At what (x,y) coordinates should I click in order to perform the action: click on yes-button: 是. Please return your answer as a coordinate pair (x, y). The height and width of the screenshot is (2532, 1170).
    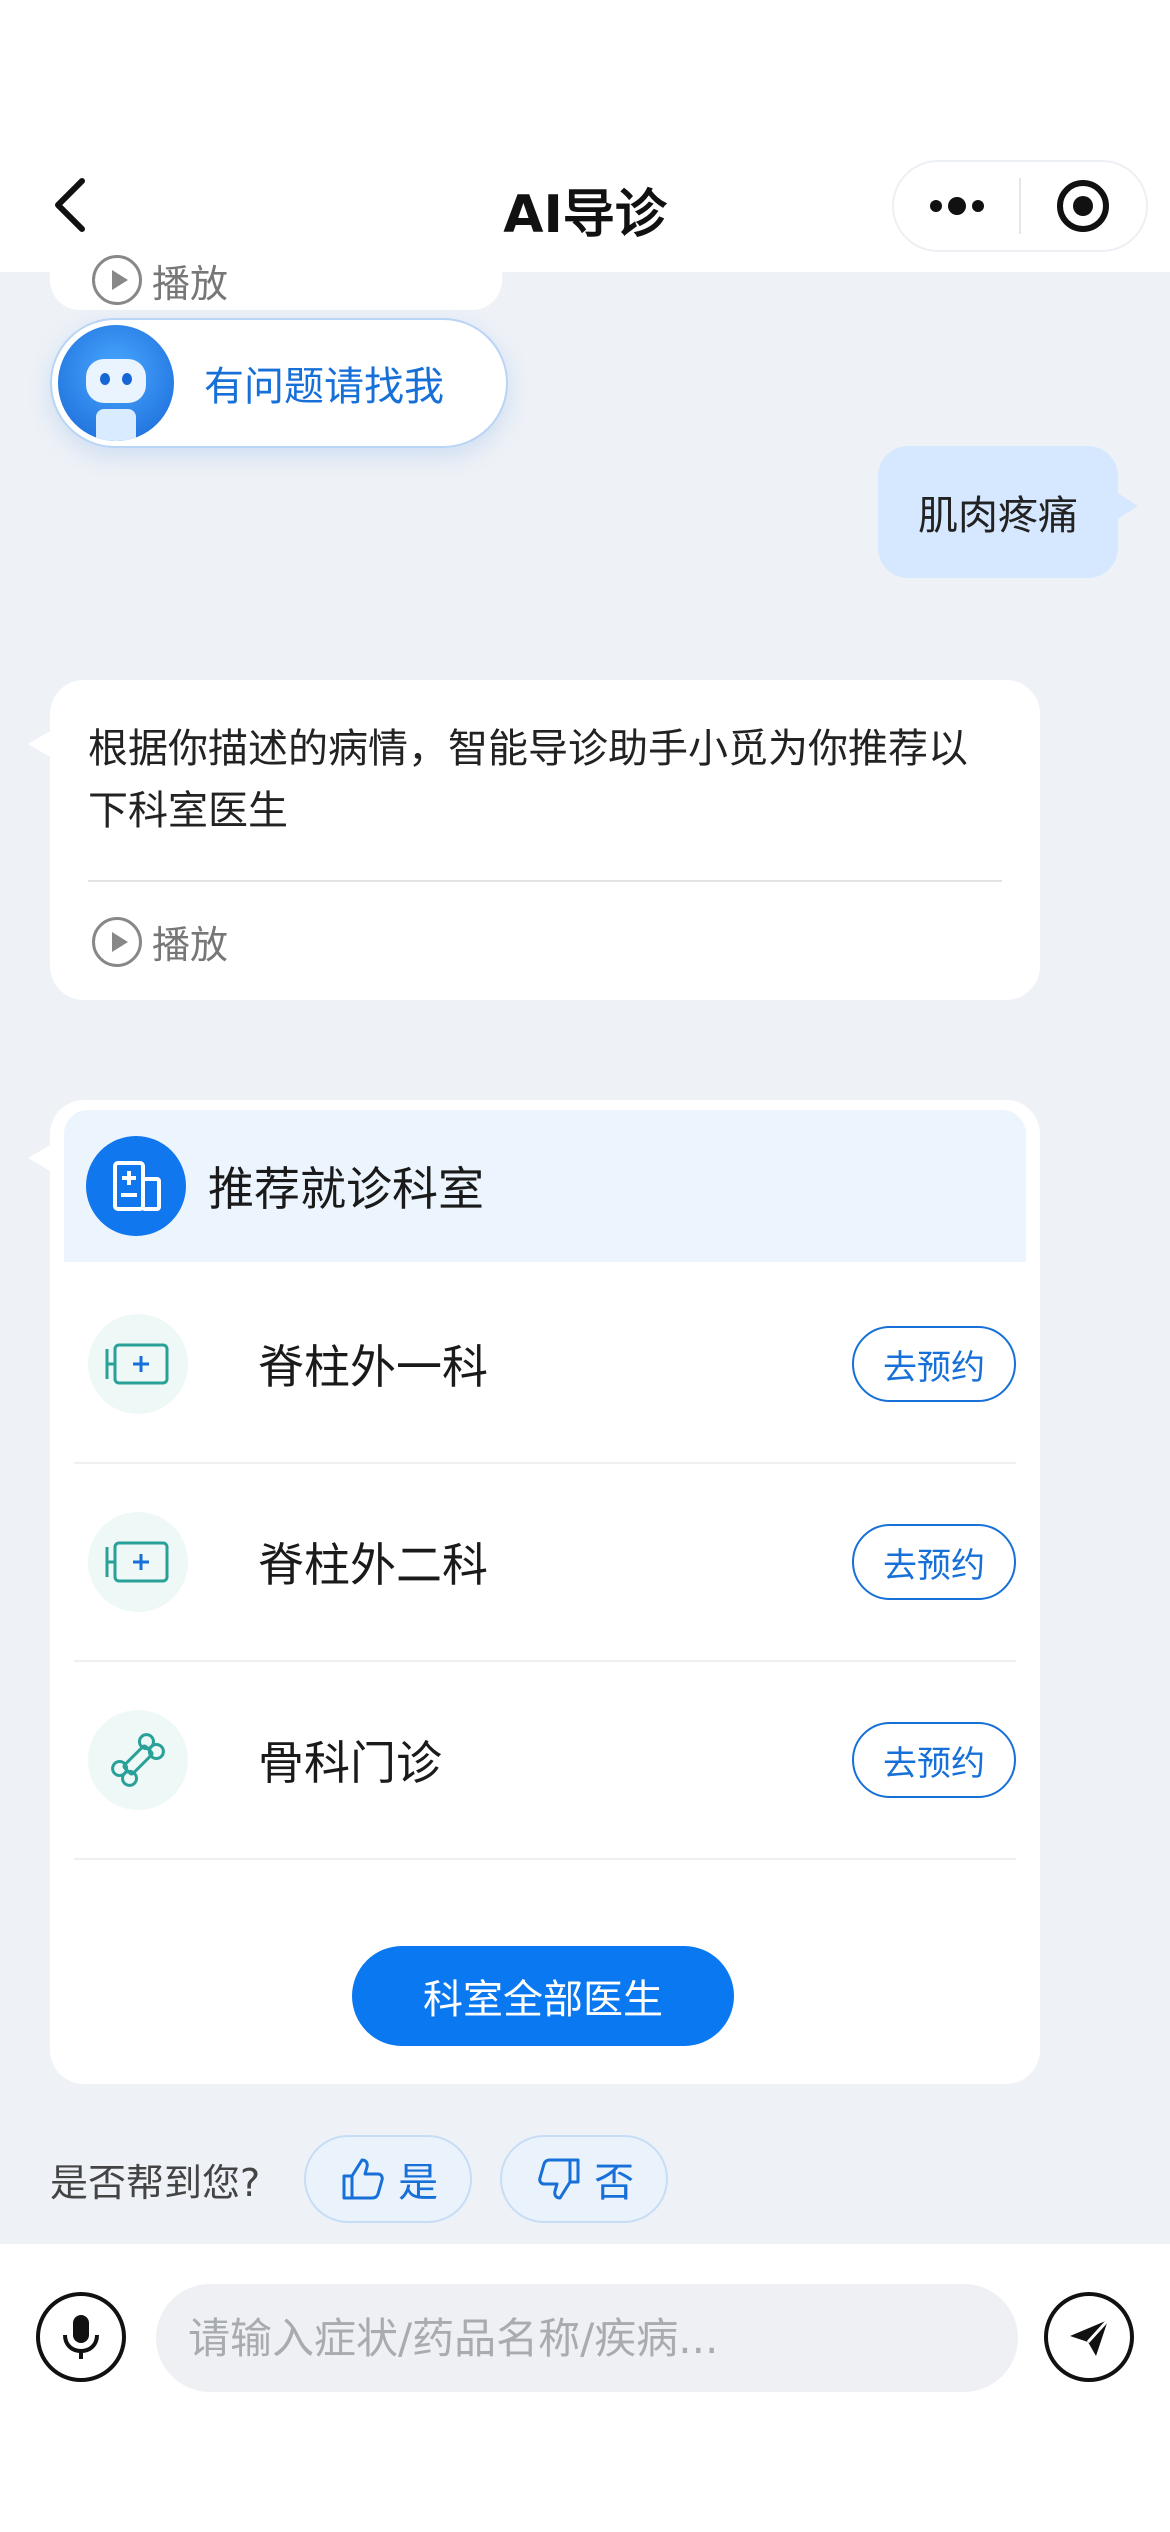
    Looking at the image, I should click on (388, 2179).